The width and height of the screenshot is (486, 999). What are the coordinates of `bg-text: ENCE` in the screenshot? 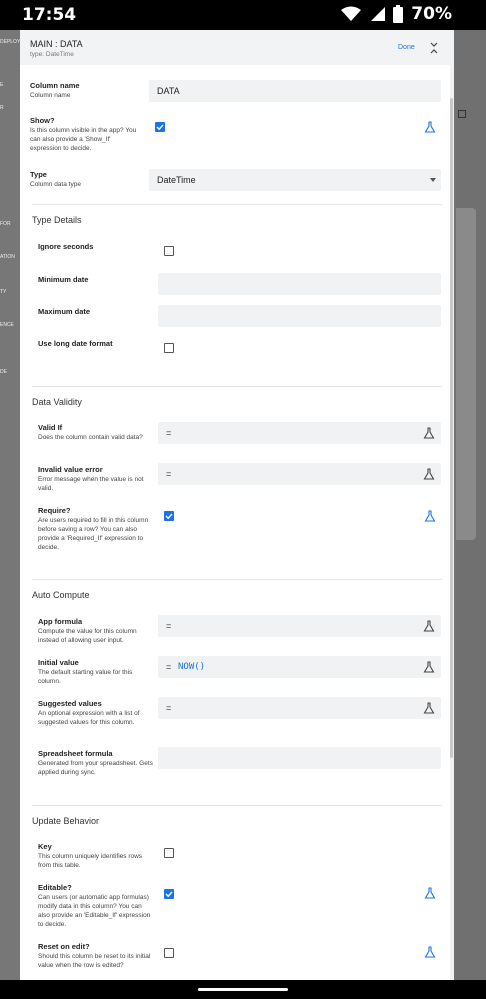 It's located at (7, 325).